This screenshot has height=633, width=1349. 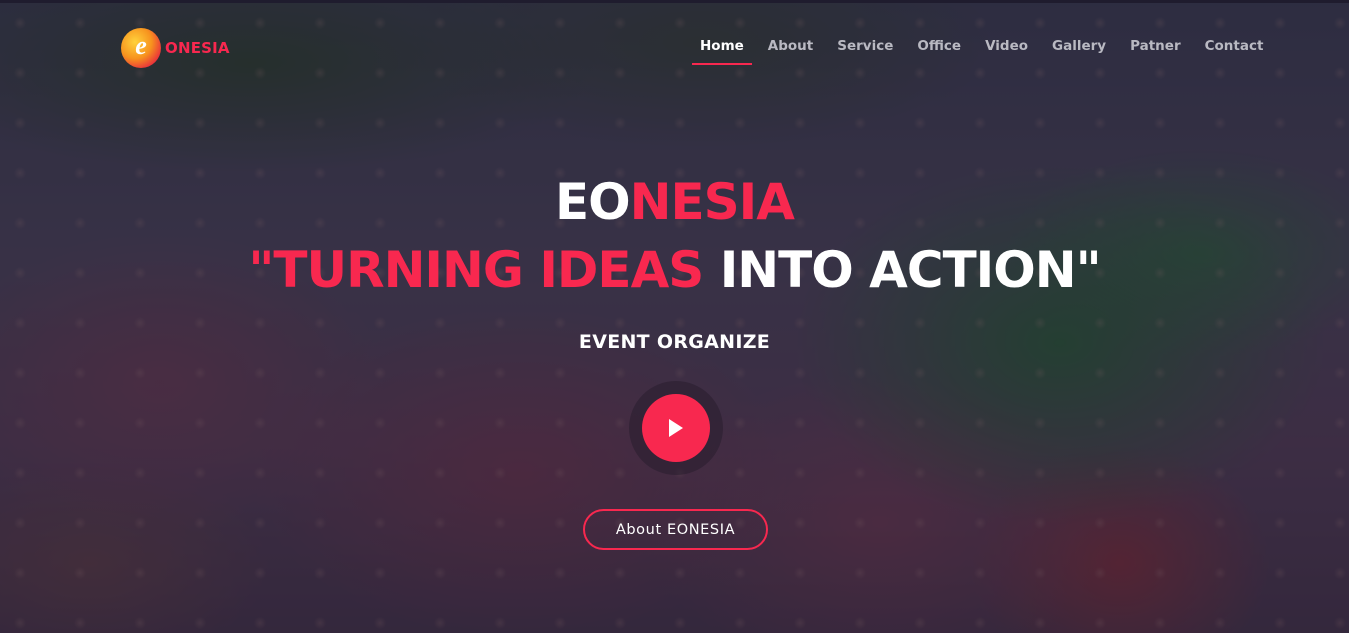 I want to click on play-button-circle, so click(x=676, y=428).